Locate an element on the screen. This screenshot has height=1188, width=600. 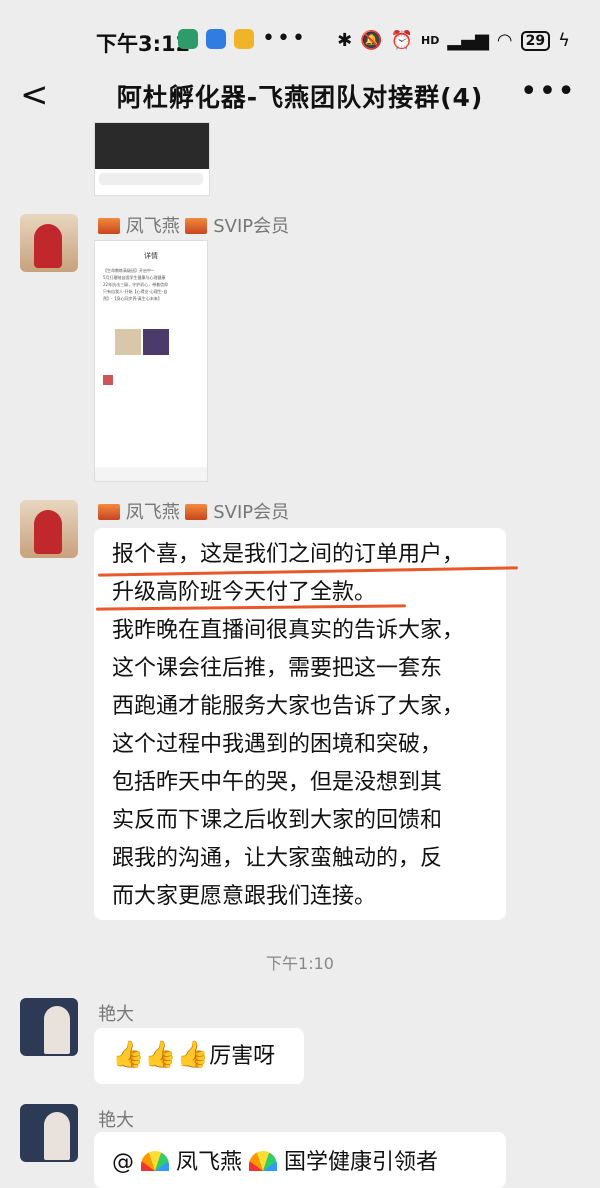
charging-icon: ϟ is located at coordinates (564, 40).